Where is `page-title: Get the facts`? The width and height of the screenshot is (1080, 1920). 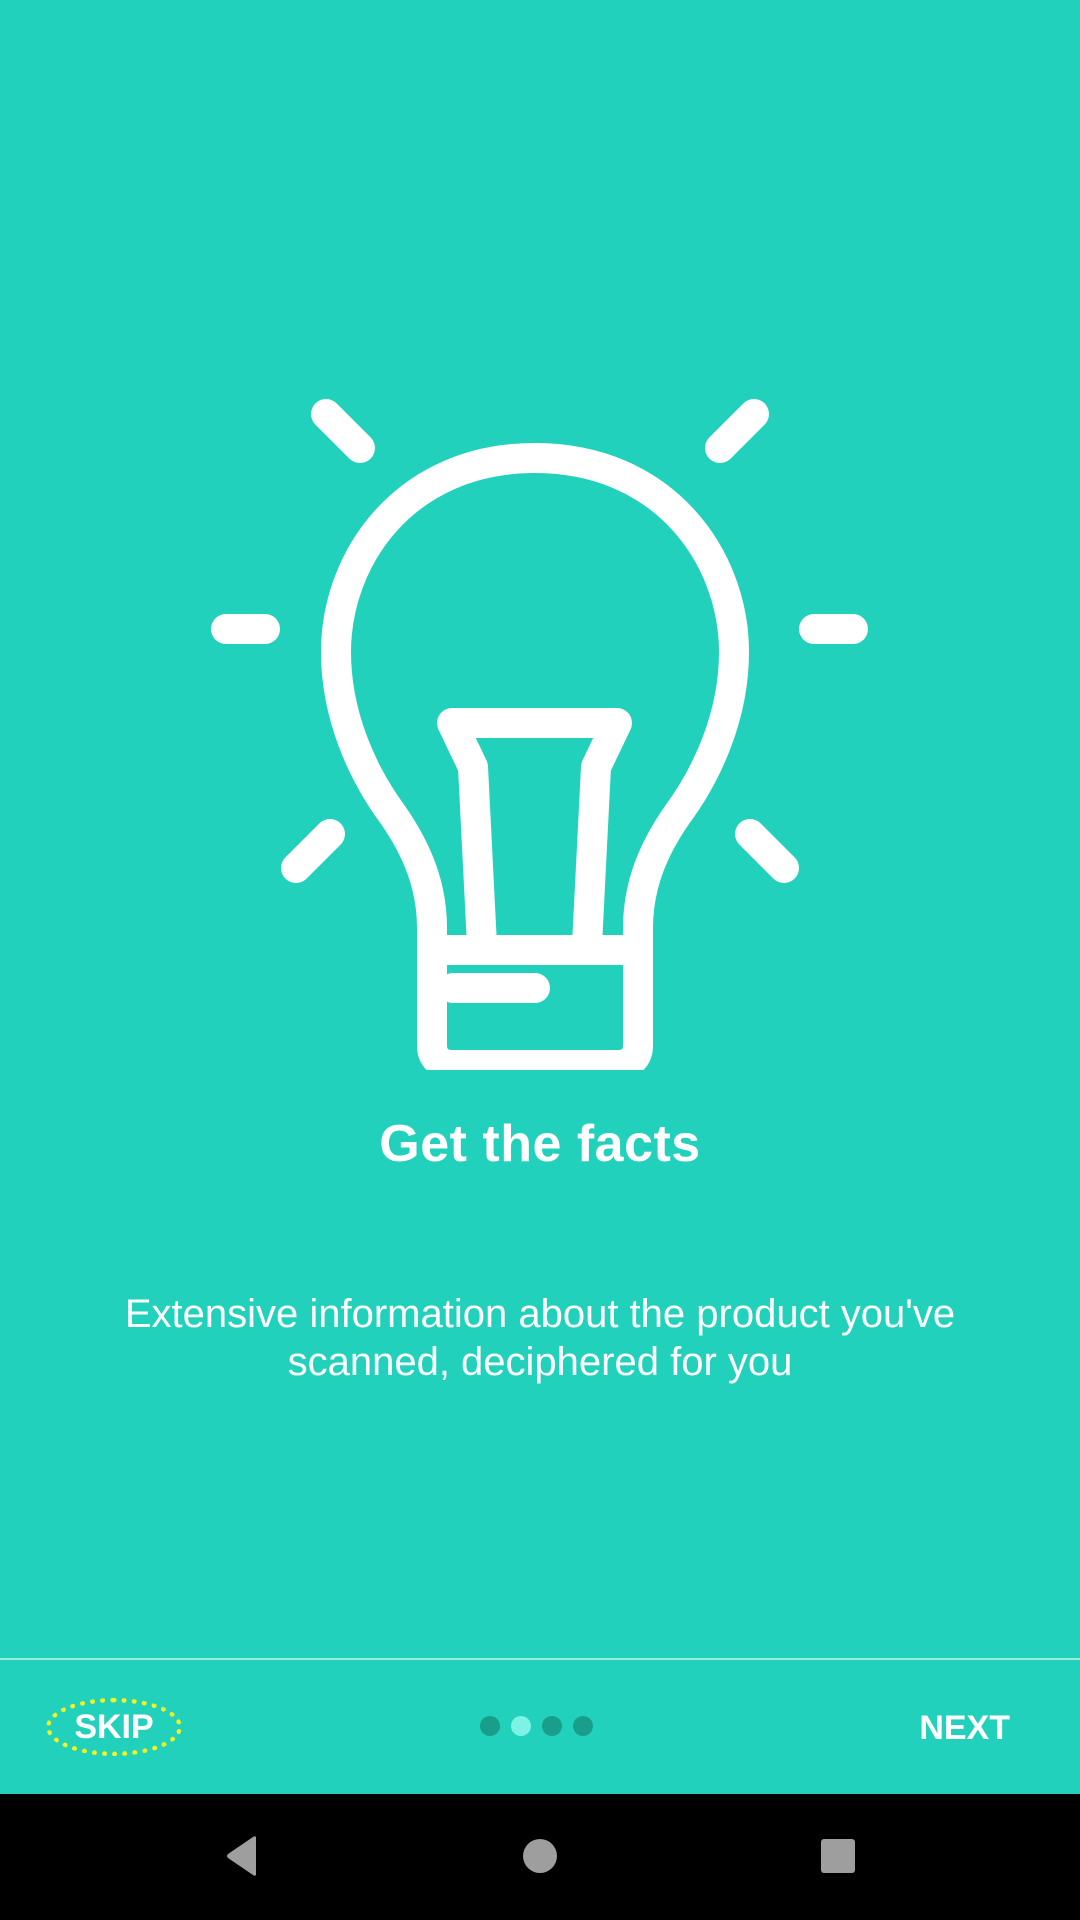 page-title: Get the facts is located at coordinates (540, 1144).